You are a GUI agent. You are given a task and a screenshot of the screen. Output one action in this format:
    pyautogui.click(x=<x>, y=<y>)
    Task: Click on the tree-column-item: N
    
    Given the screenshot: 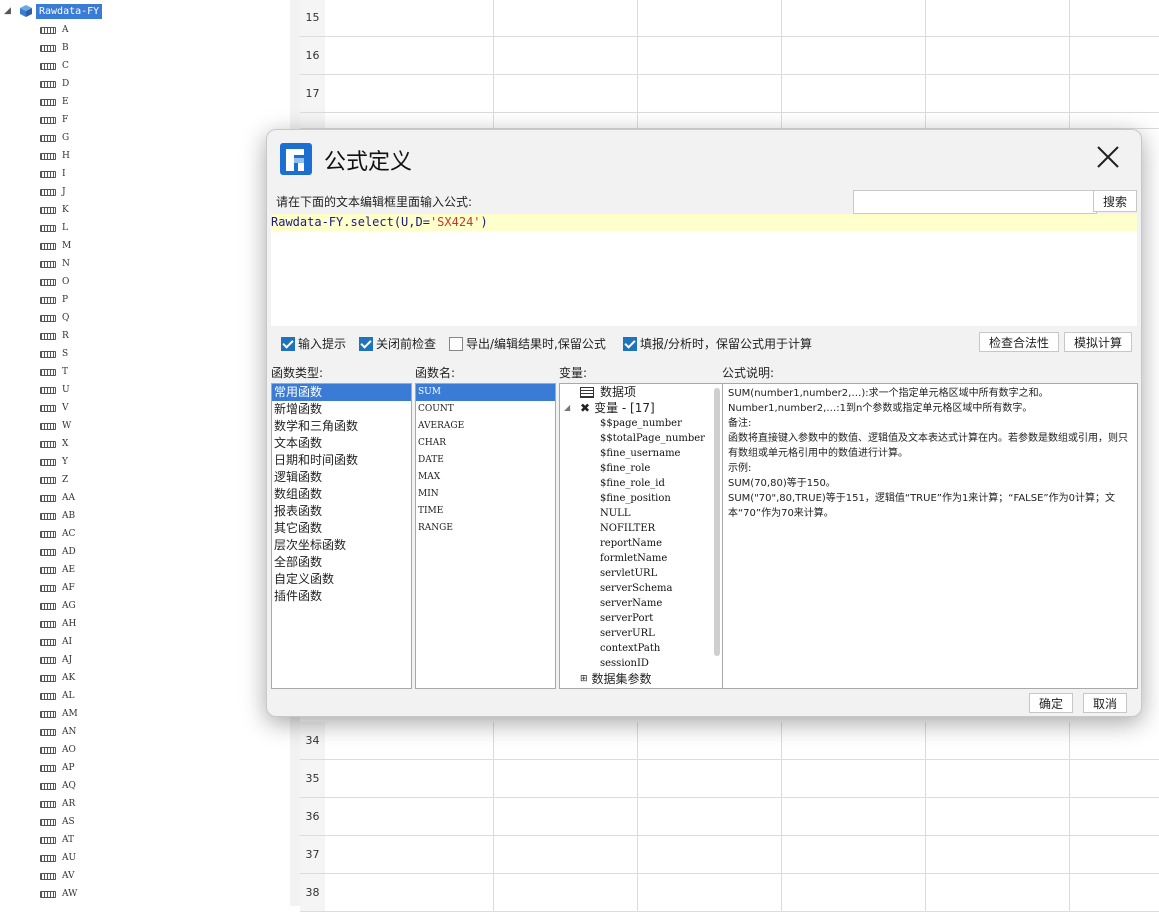 What is the action you would take?
    pyautogui.click(x=55, y=264)
    